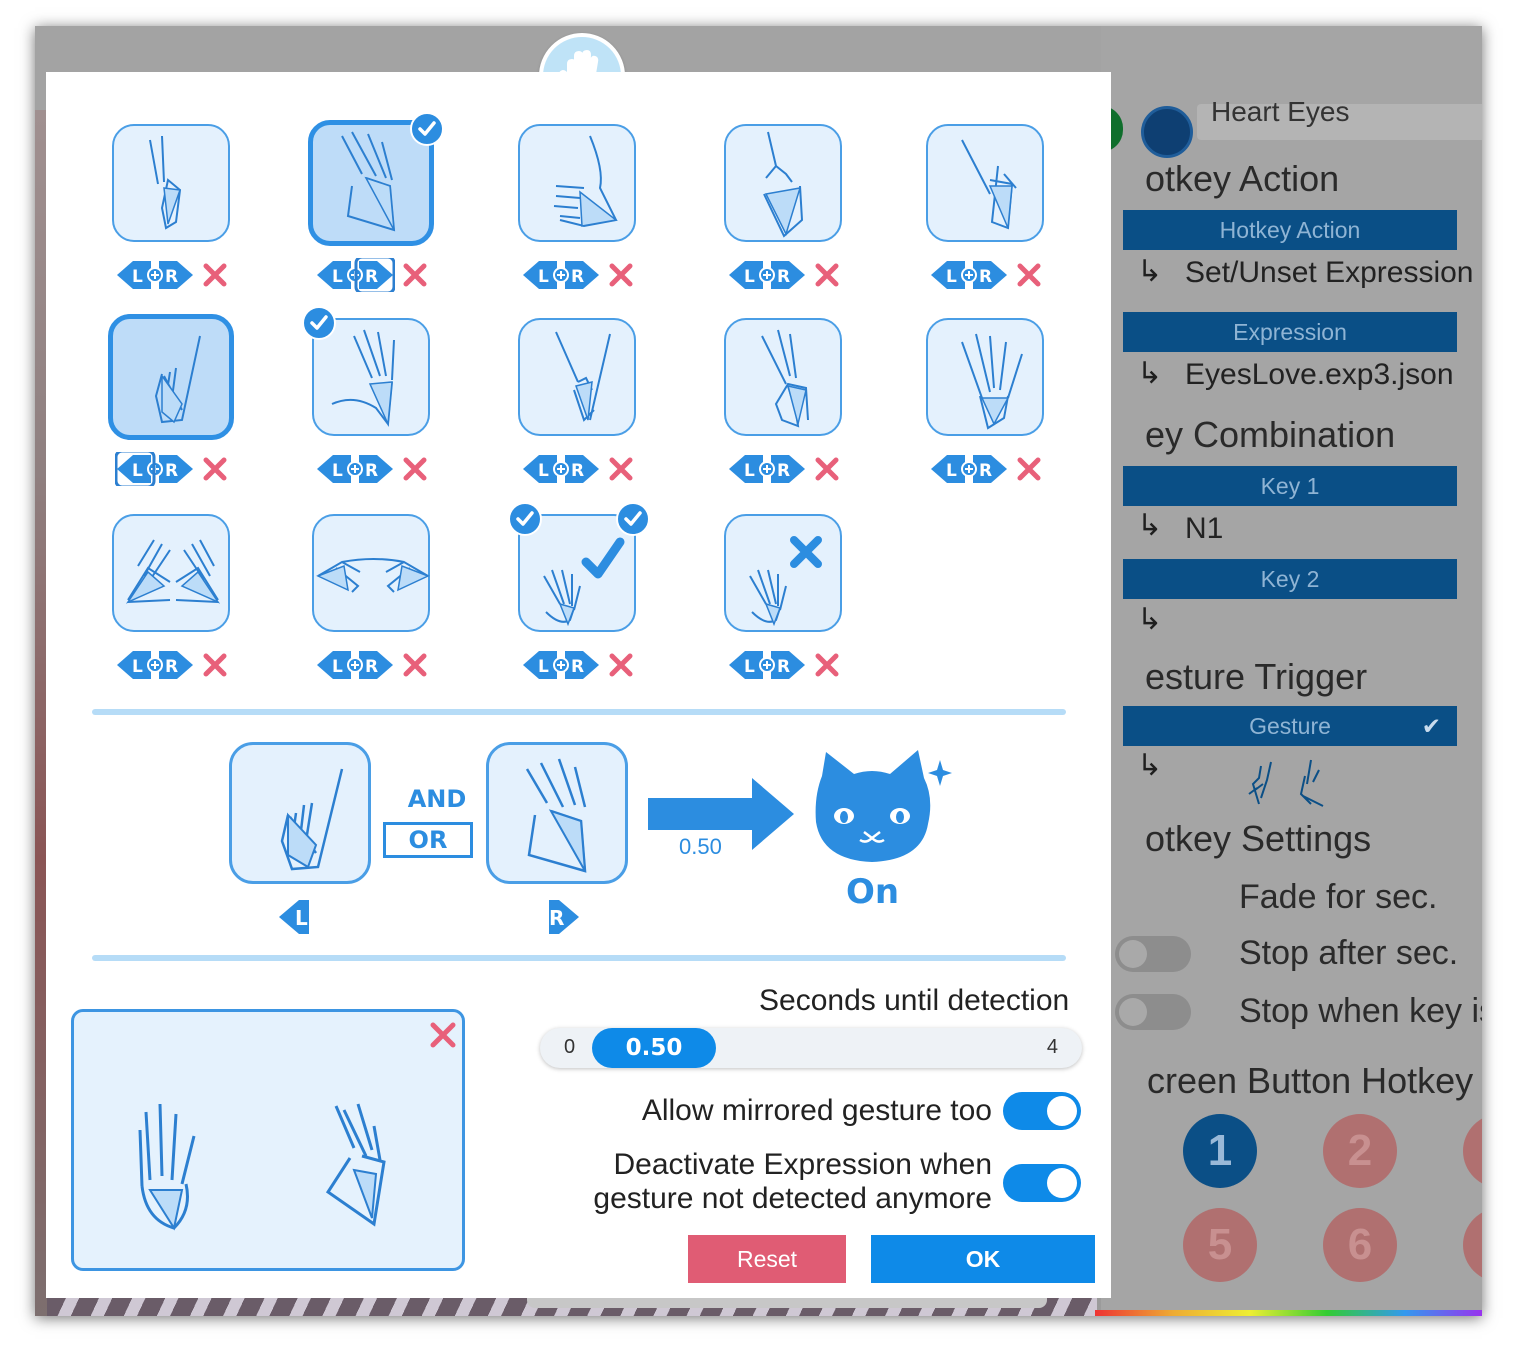 The image size is (1538, 1364). What do you see at coordinates (1153, 1012) in the screenshot?
I see `stop-when-toggle` at bounding box center [1153, 1012].